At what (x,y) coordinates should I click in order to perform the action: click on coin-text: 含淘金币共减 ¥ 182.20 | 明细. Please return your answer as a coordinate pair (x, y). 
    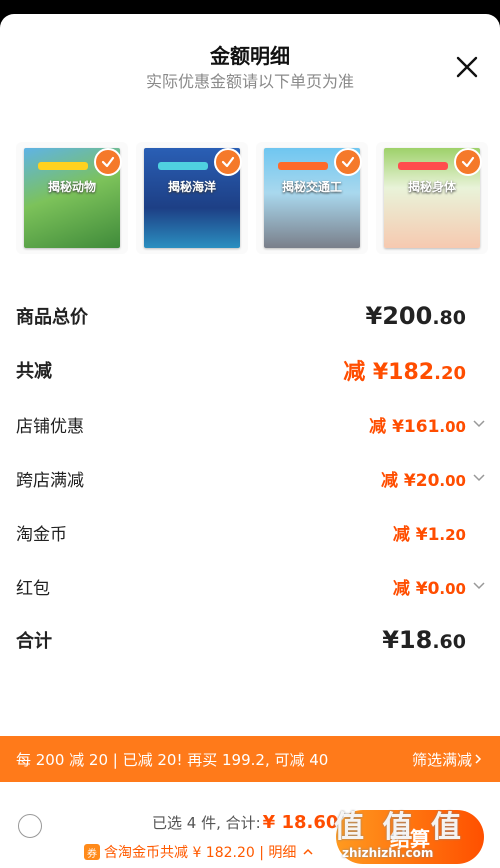
    Looking at the image, I should click on (200, 853).